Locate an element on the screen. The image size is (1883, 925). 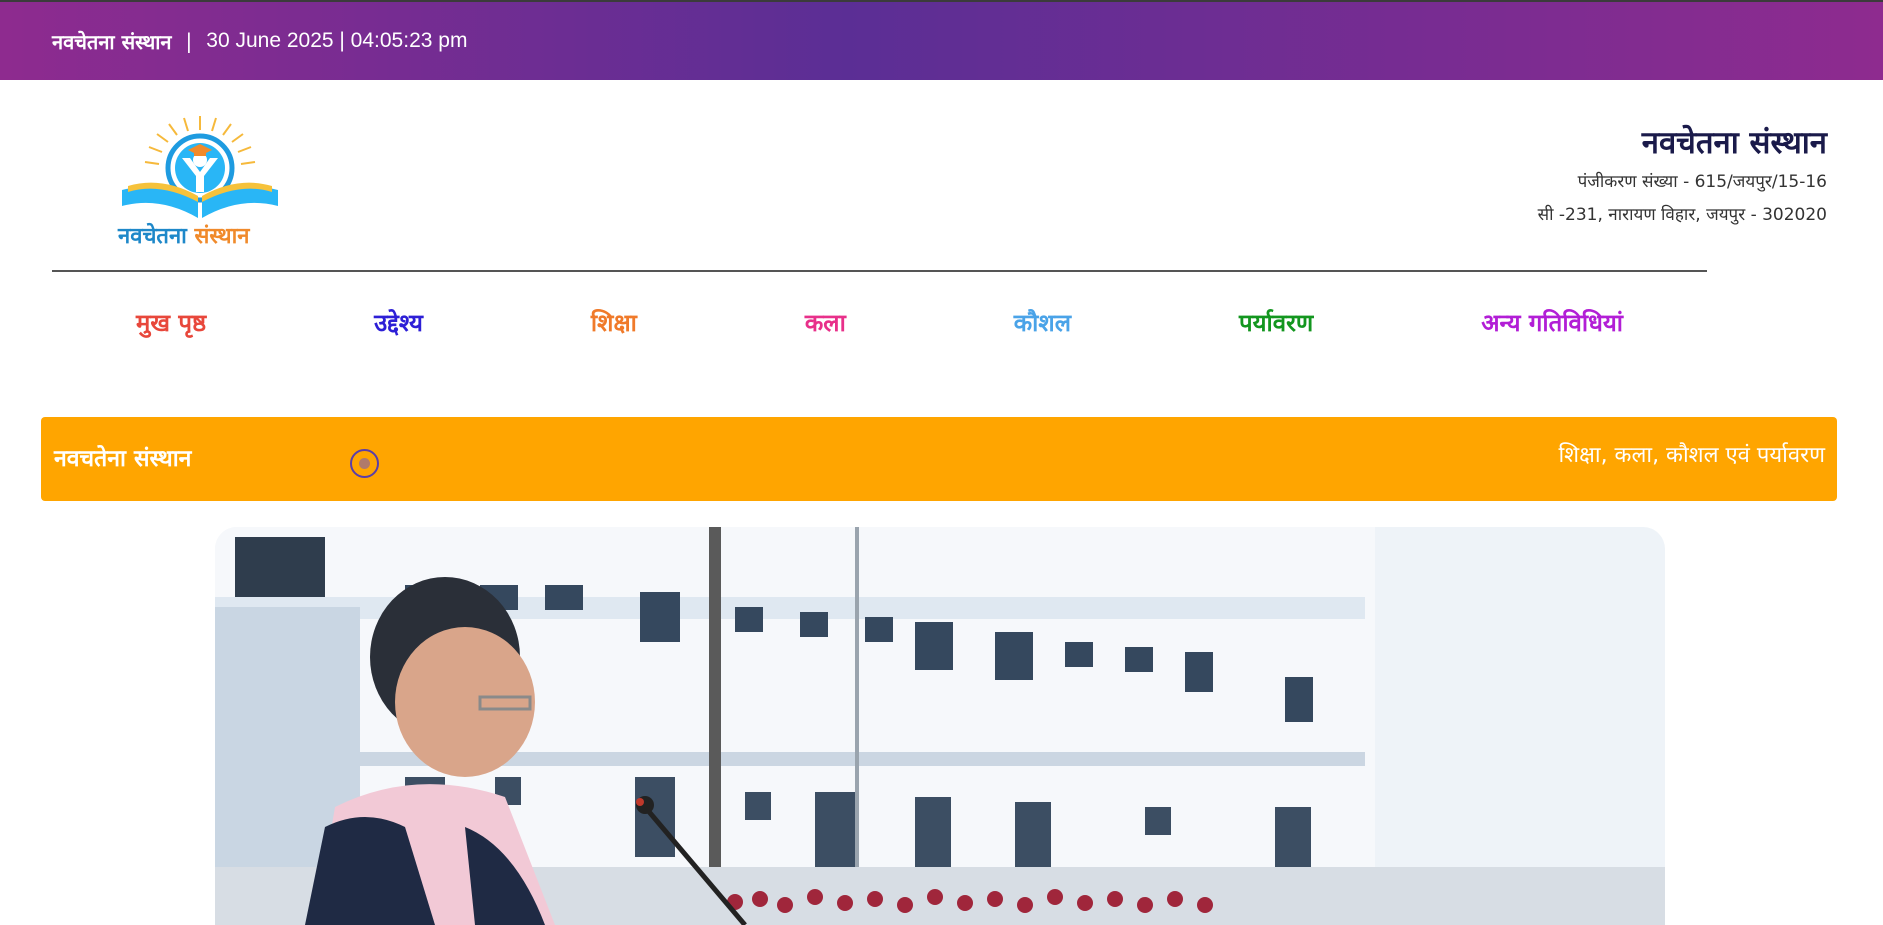
header-divider is located at coordinates (879, 271).